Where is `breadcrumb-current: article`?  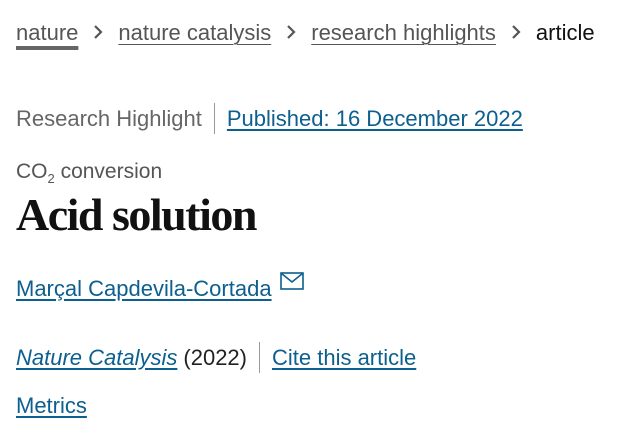 breadcrumb-current: article is located at coordinates (565, 32).